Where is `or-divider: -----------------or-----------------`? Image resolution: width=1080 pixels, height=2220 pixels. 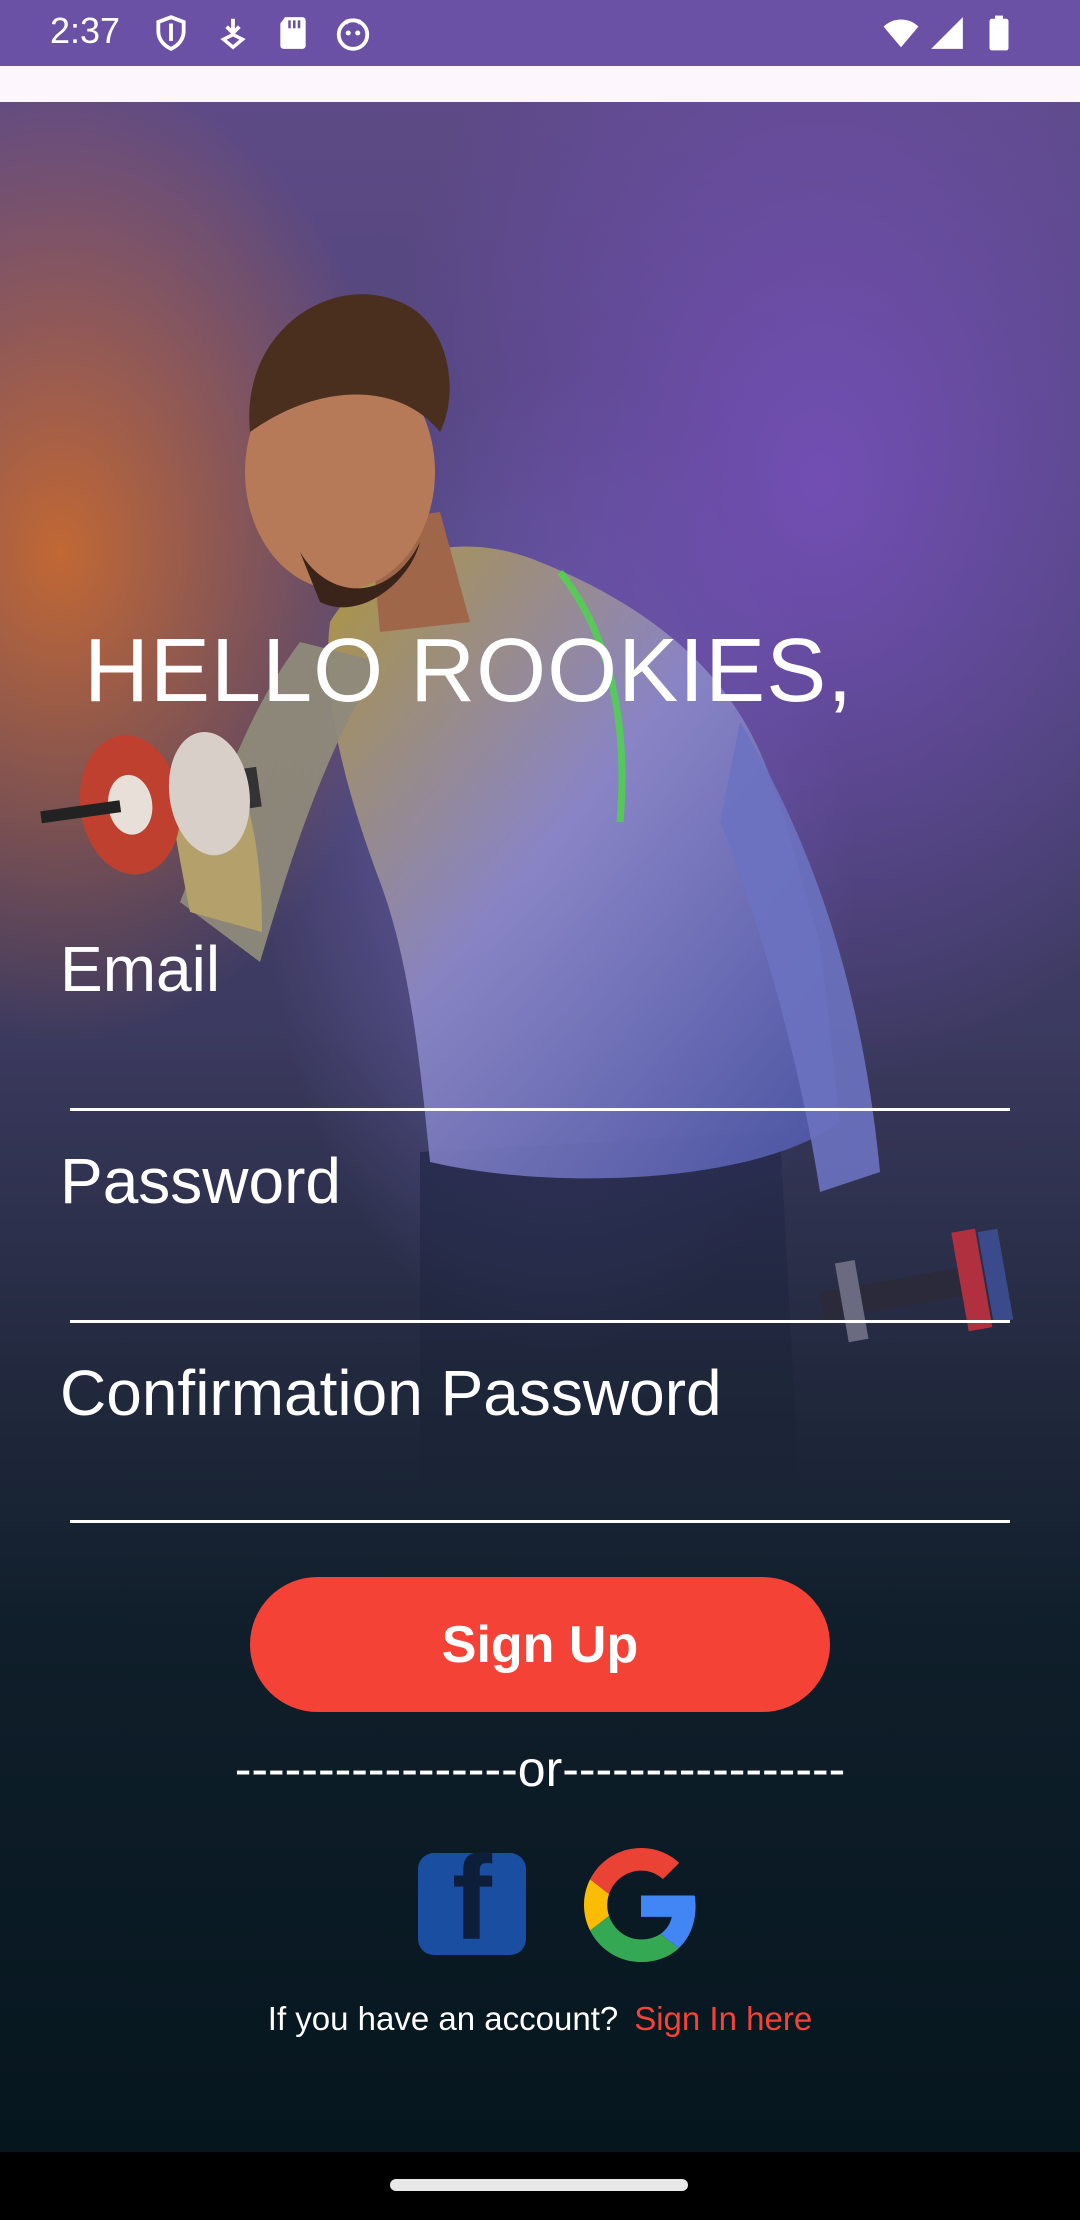
or-divider: -----------------or----------------- is located at coordinates (540, 1769).